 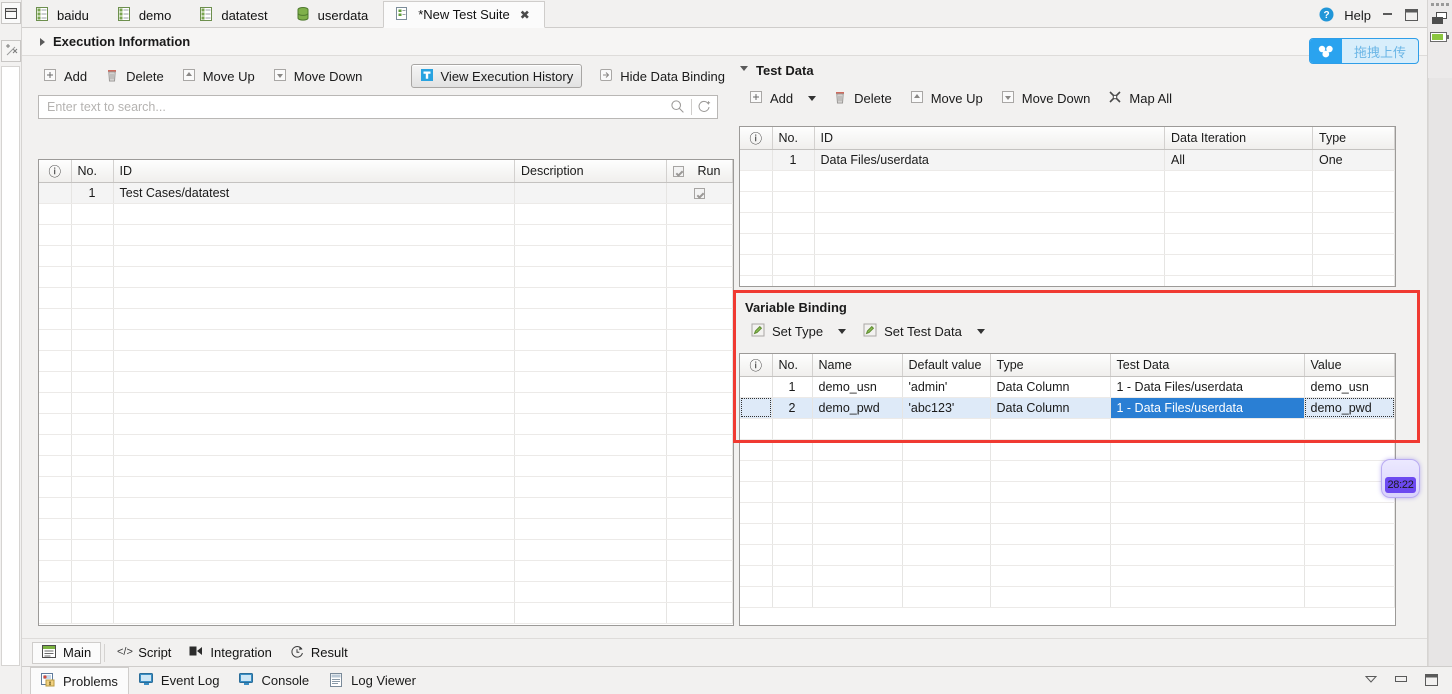 I want to click on col-default-value: Default value, so click(x=946, y=365).